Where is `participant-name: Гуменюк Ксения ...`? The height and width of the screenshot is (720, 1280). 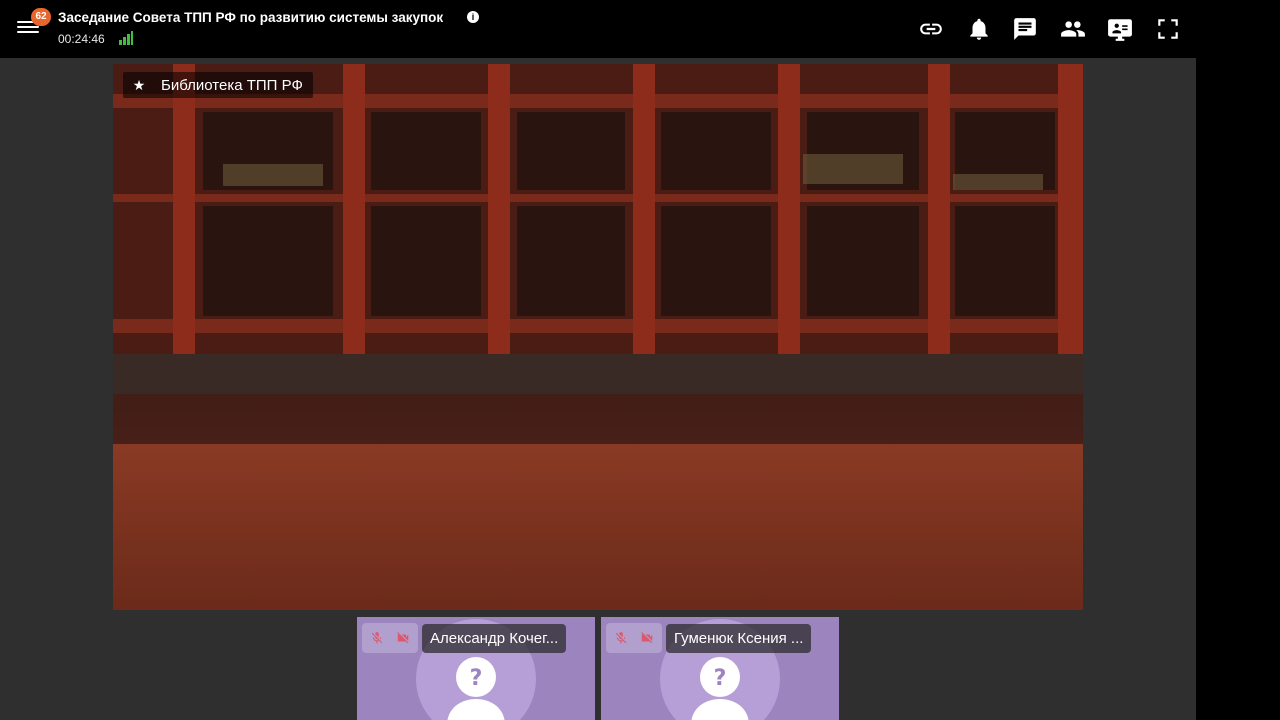
participant-name: Гуменюк Ксения ... is located at coordinates (739, 638).